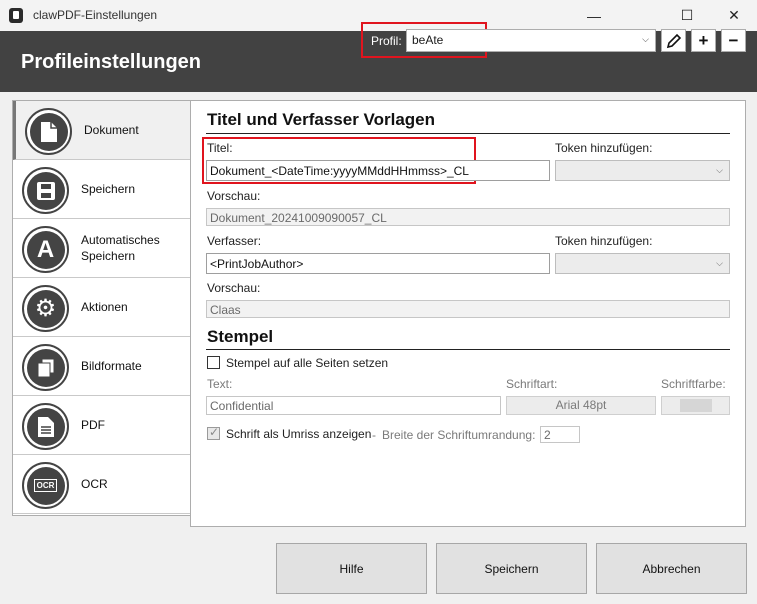 This screenshot has width=757, height=604. What do you see at coordinates (671, 568) in the screenshot?
I see `cancel-button: Abbrechen` at bounding box center [671, 568].